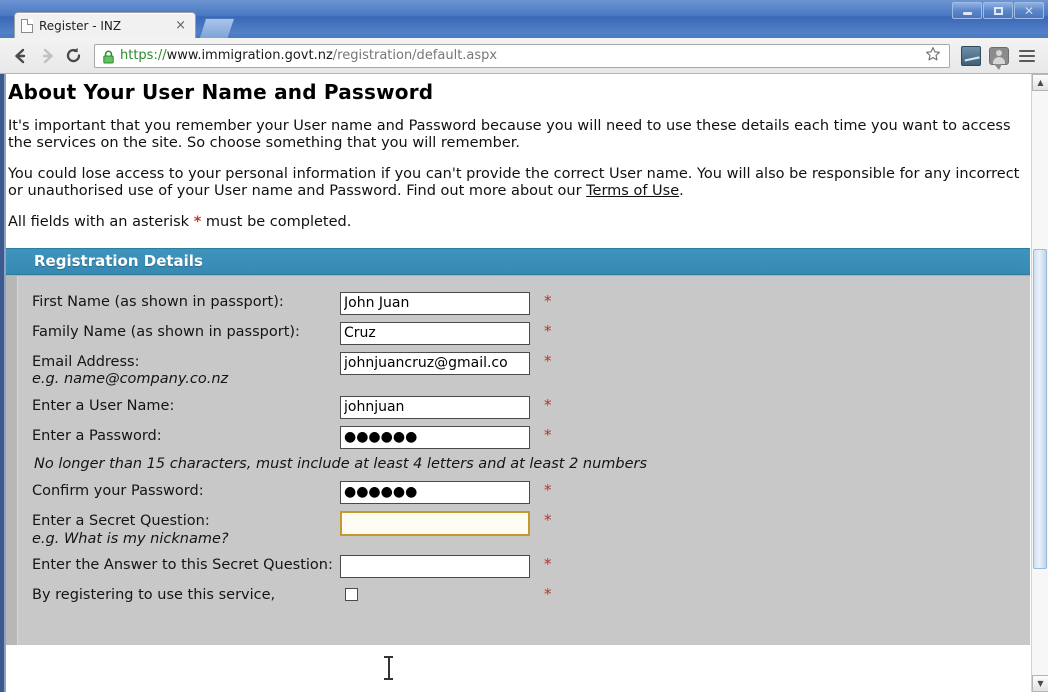 Image resolution: width=1048 pixels, height=692 pixels. I want to click on scrollbar-thumb, so click(1040, 409).